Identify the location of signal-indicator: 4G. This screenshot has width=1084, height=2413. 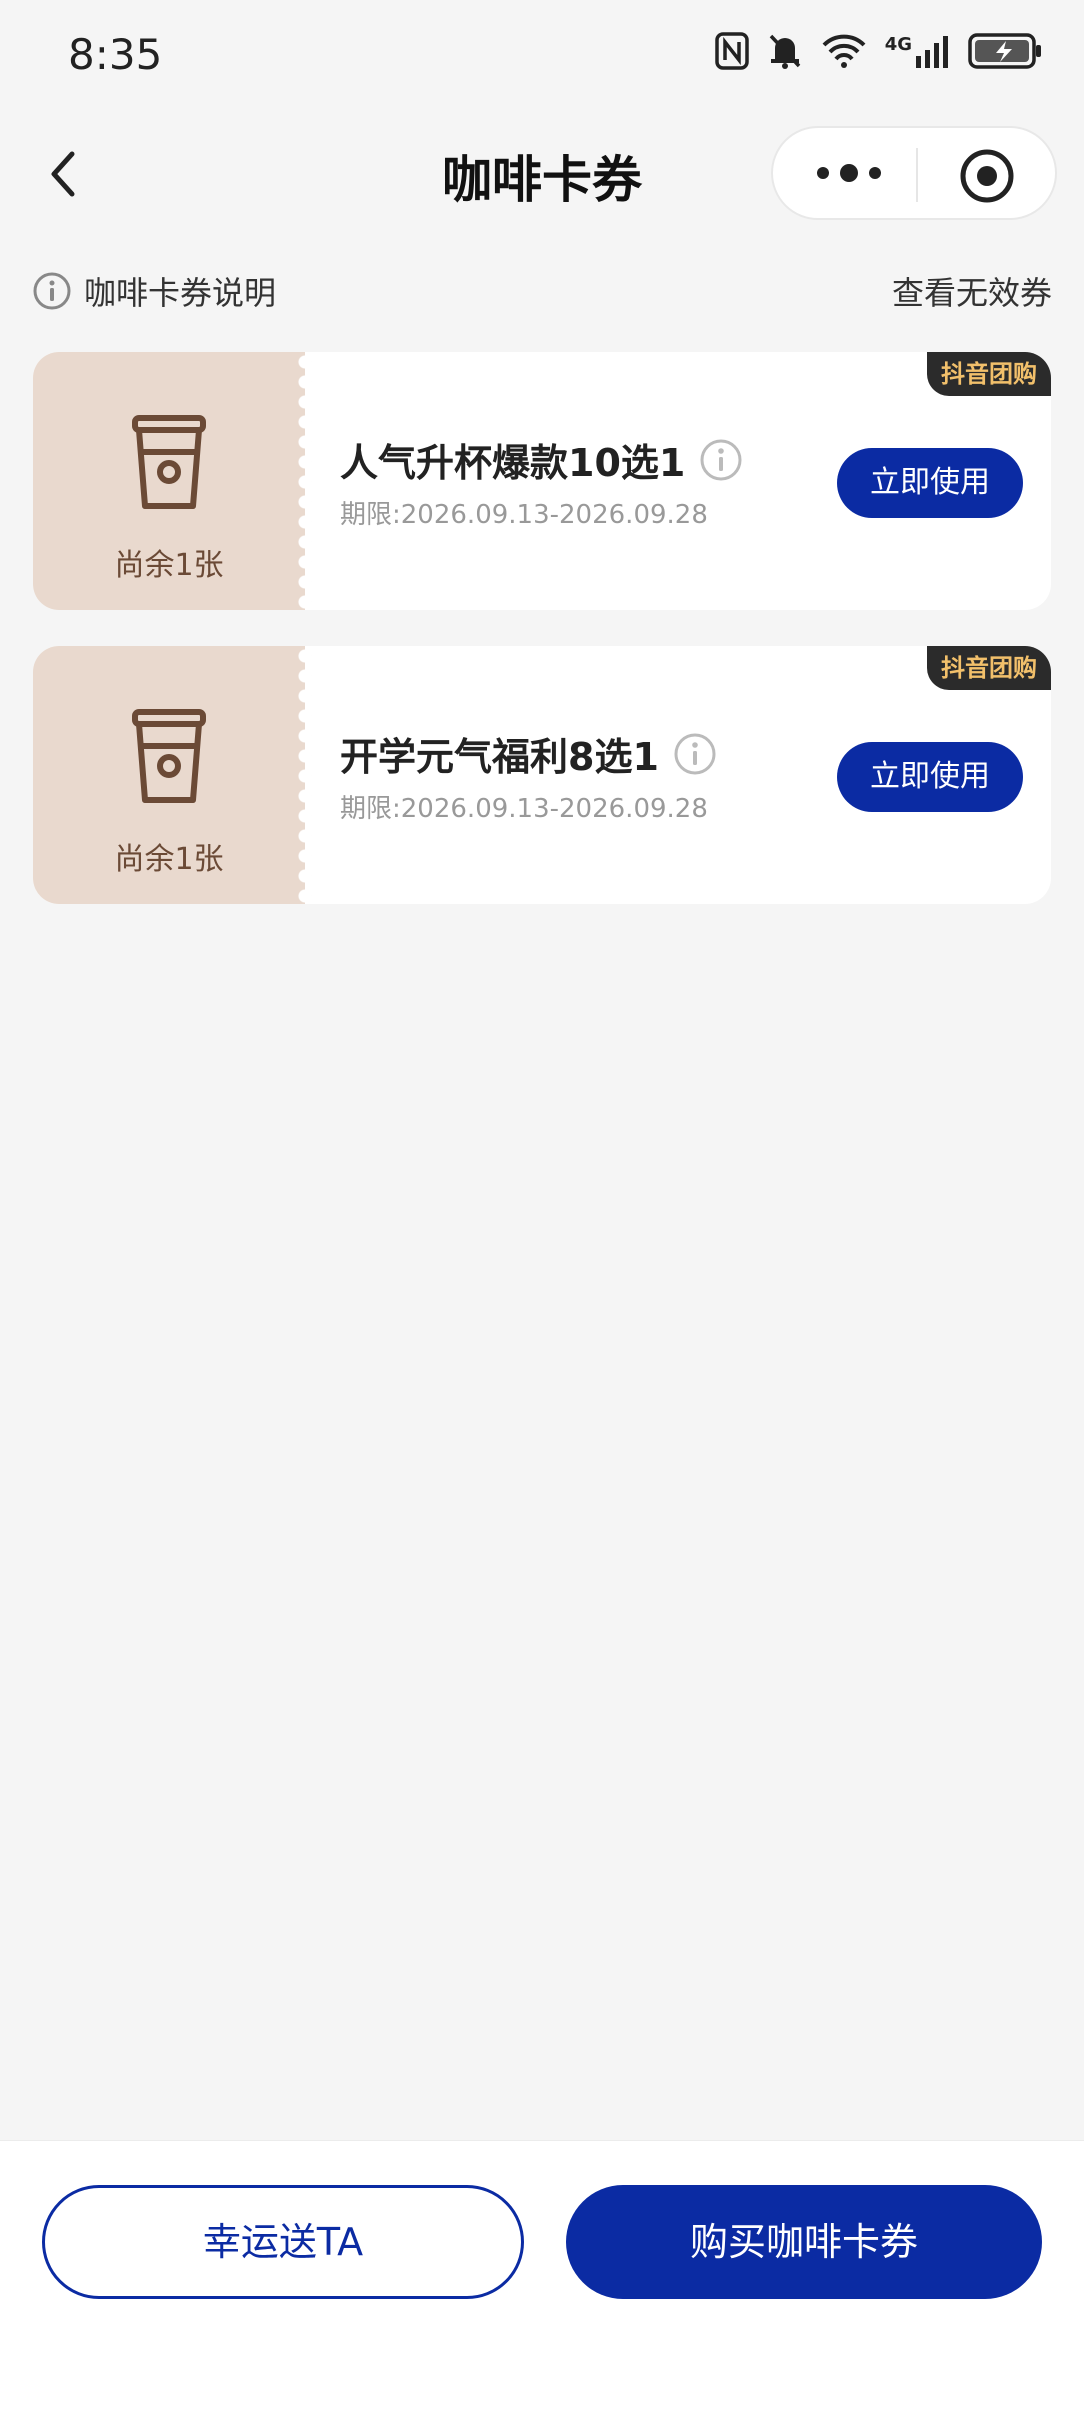
(917, 51).